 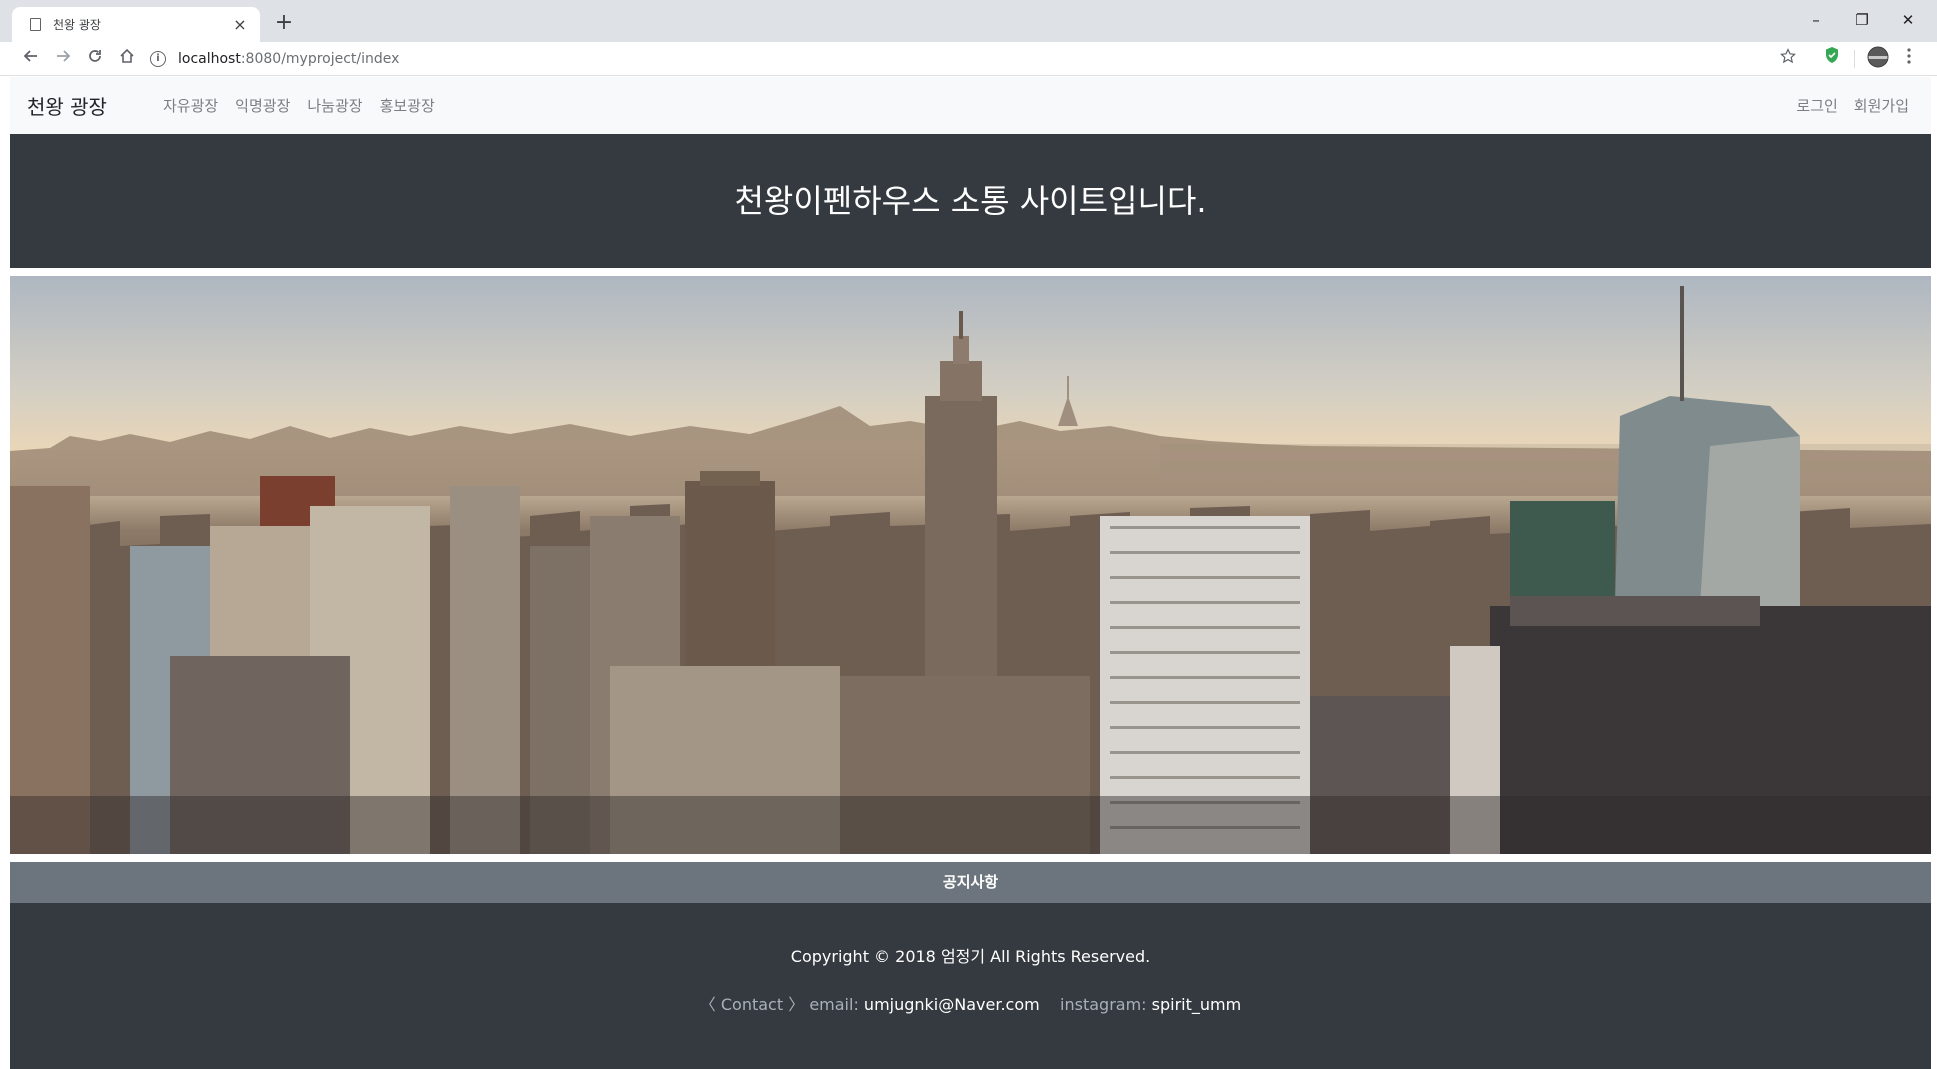 I want to click on profile-avatar-icon, so click(x=1878, y=59).